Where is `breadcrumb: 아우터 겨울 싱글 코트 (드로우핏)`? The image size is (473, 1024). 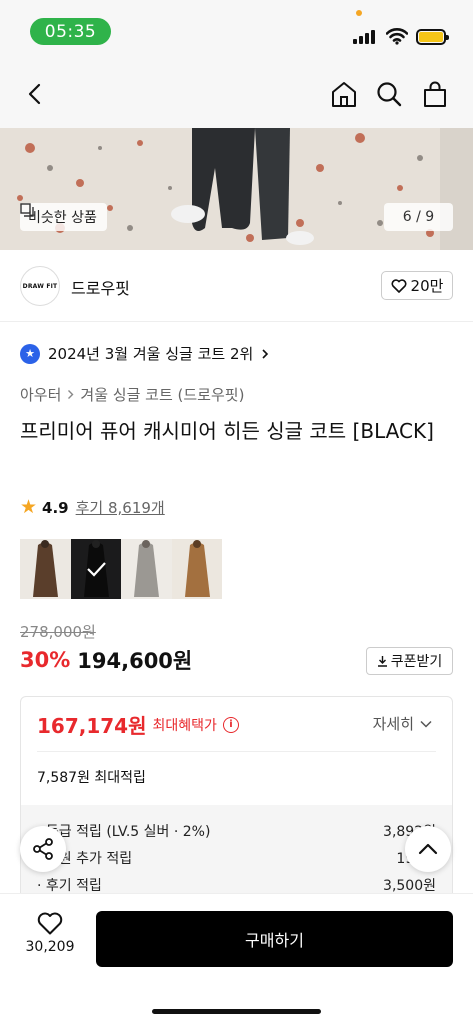 breadcrumb: 아우터 겨울 싱글 코트 (드로우핏) is located at coordinates (132, 394).